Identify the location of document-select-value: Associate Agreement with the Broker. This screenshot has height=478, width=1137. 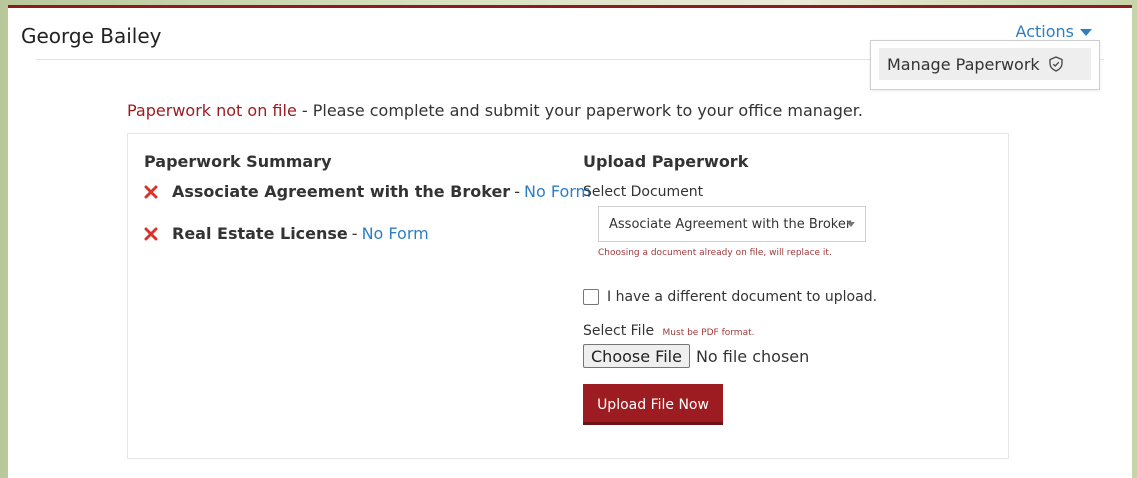
(730, 224).